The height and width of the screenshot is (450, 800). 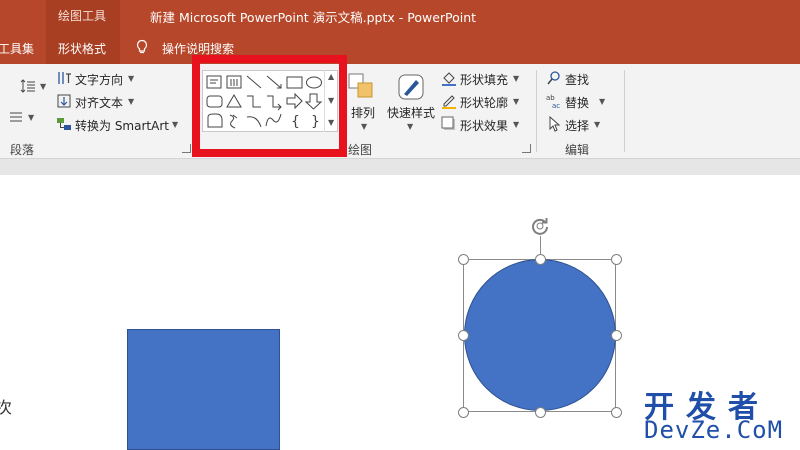 What do you see at coordinates (64, 78) in the screenshot?
I see `text-direction-icon` at bounding box center [64, 78].